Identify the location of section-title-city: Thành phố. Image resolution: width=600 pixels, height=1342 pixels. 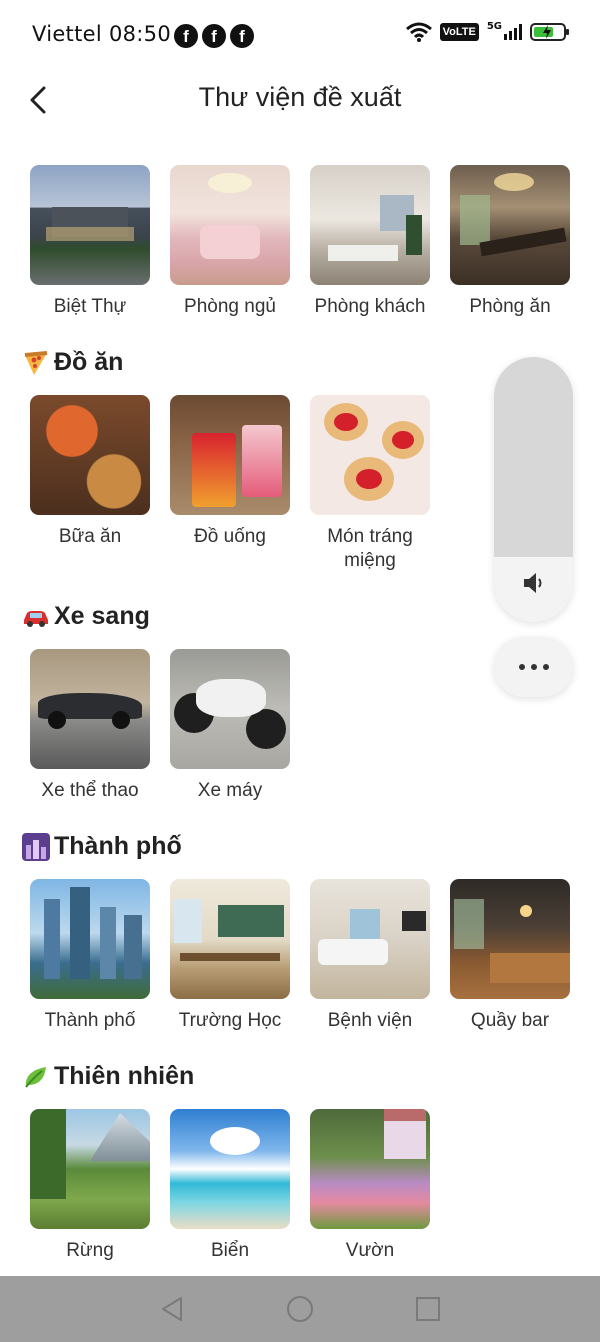
(102, 846).